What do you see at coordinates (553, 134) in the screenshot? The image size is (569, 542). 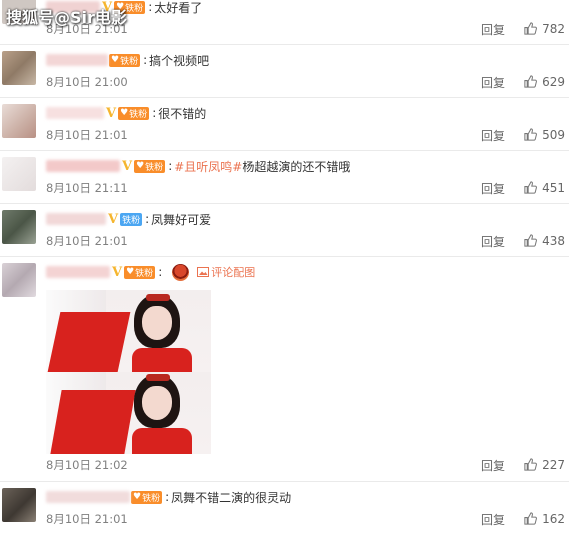 I see `like-count: 509` at bounding box center [553, 134].